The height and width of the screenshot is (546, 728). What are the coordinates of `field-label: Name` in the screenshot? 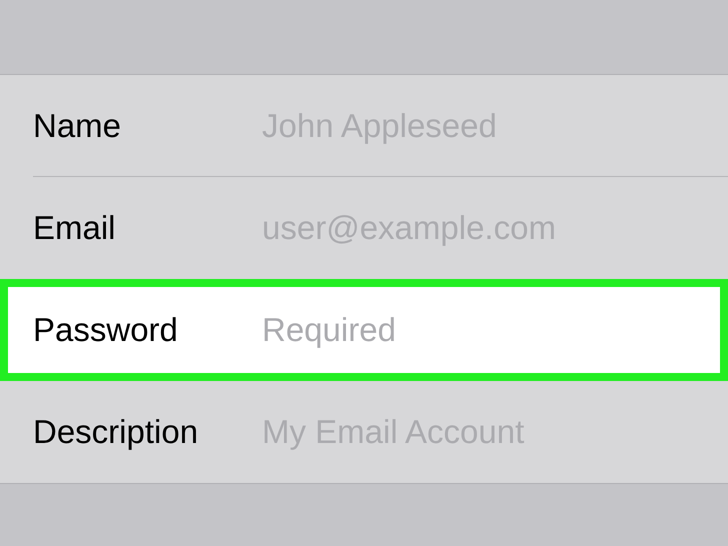 It's located at (77, 126).